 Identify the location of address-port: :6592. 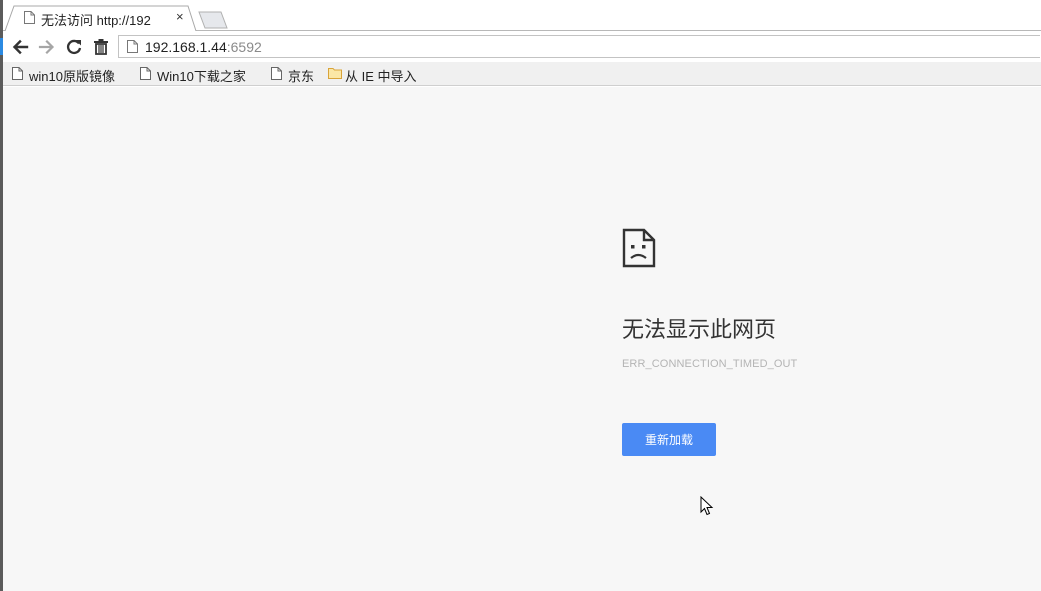
(244, 47).